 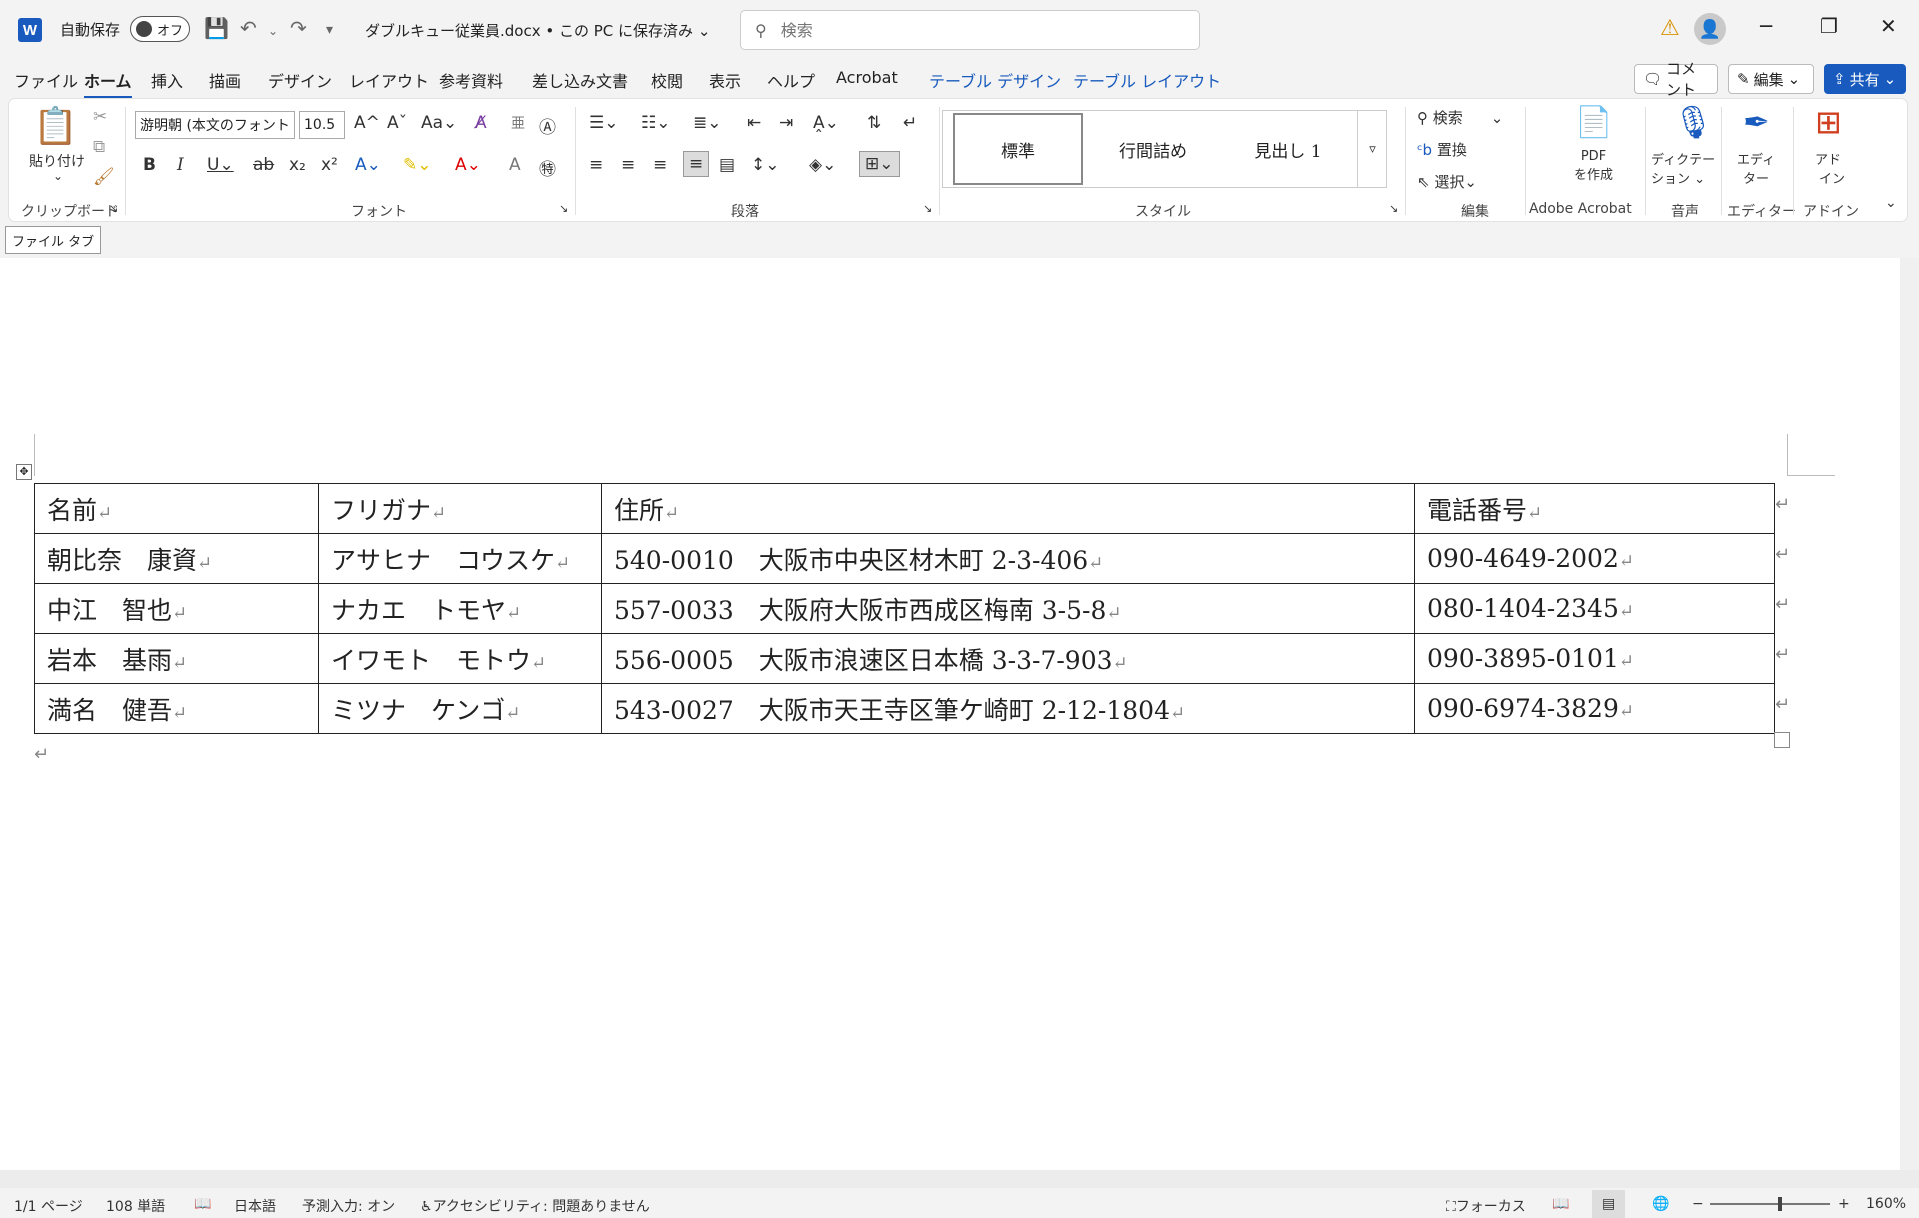 I want to click on tab-insert: 挿入, so click(x=167, y=80).